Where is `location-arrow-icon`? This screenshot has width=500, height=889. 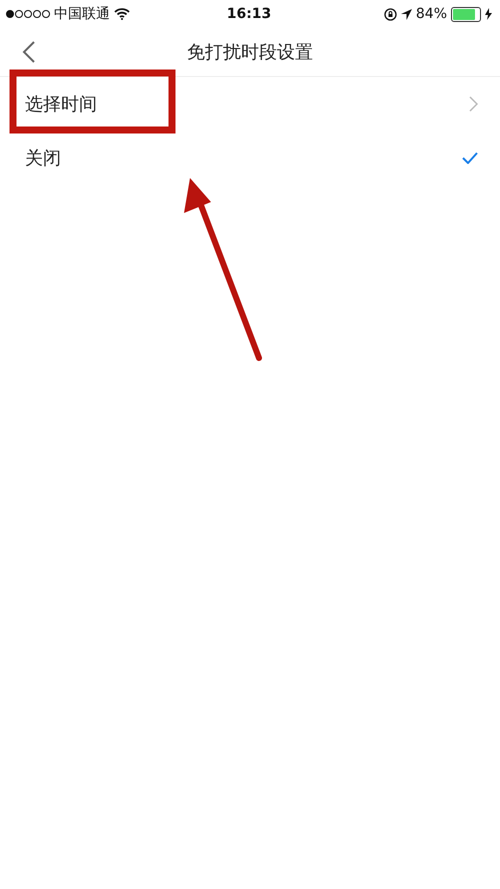 location-arrow-icon is located at coordinates (406, 14).